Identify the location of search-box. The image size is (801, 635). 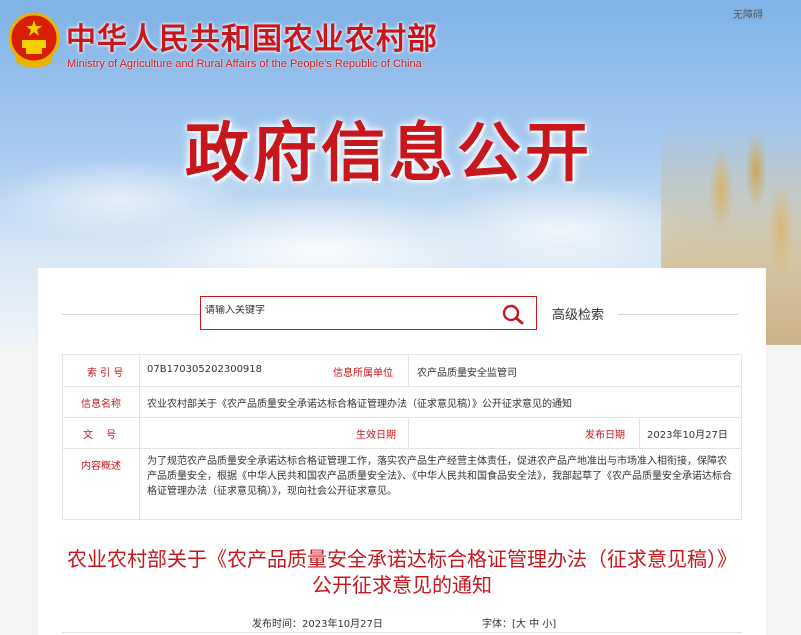
(368, 313).